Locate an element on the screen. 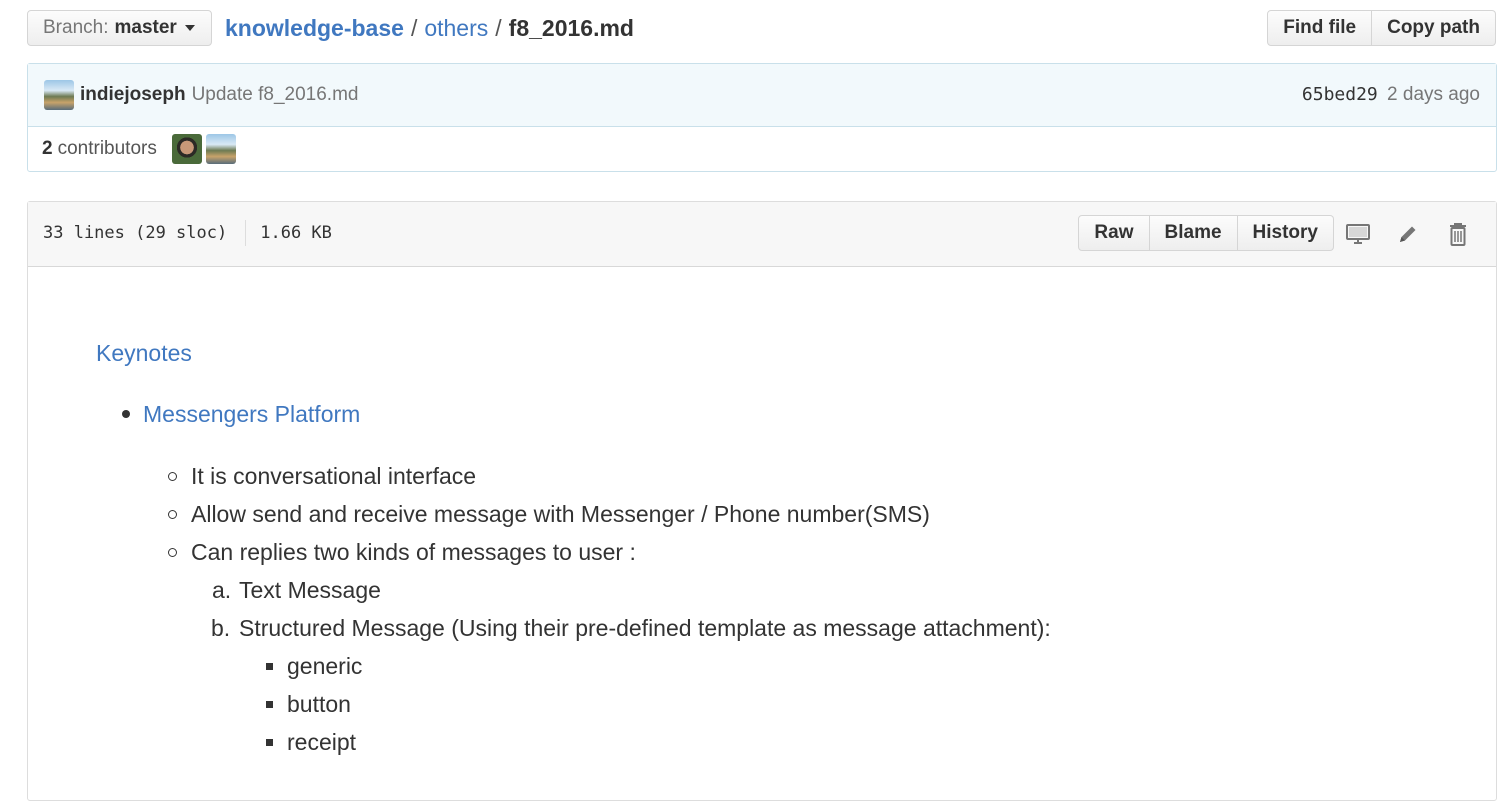 The image size is (1504, 801). file-info: 33 lines (29 sloc) 1.66 KB is located at coordinates (187, 233).